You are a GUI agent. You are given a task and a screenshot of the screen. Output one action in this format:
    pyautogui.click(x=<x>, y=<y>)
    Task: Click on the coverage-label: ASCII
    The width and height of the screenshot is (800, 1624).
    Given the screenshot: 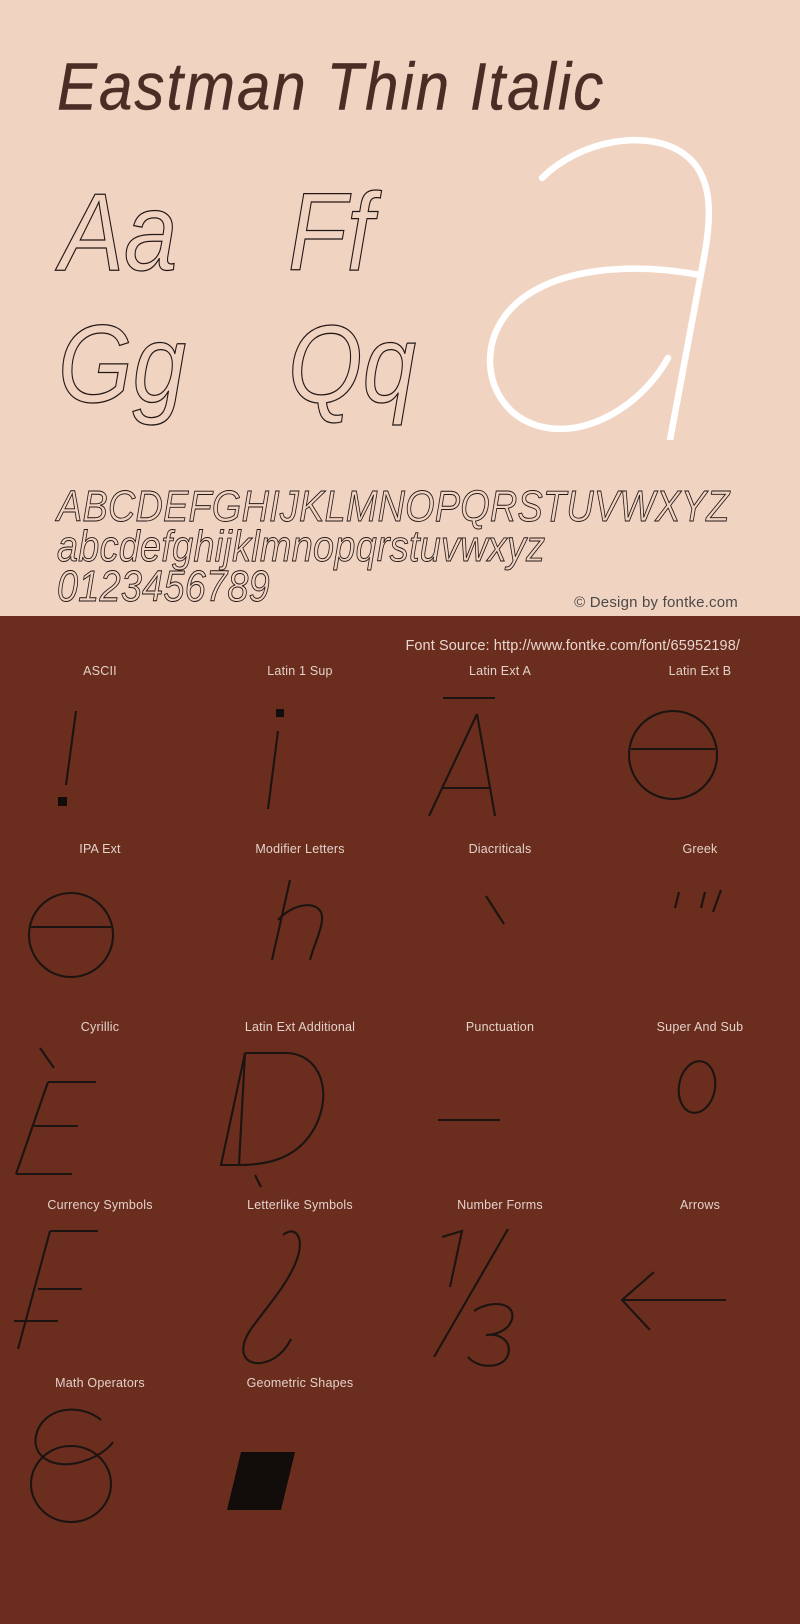 What is the action you would take?
    pyautogui.click(x=100, y=671)
    